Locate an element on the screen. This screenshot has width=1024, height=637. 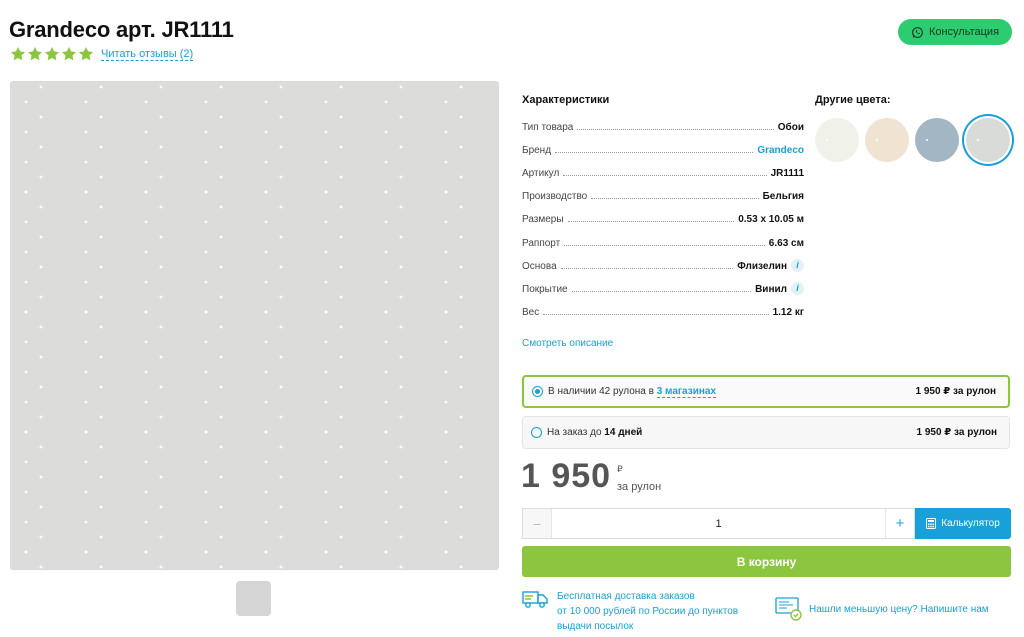
spec-value: Винил is located at coordinates (771, 289).